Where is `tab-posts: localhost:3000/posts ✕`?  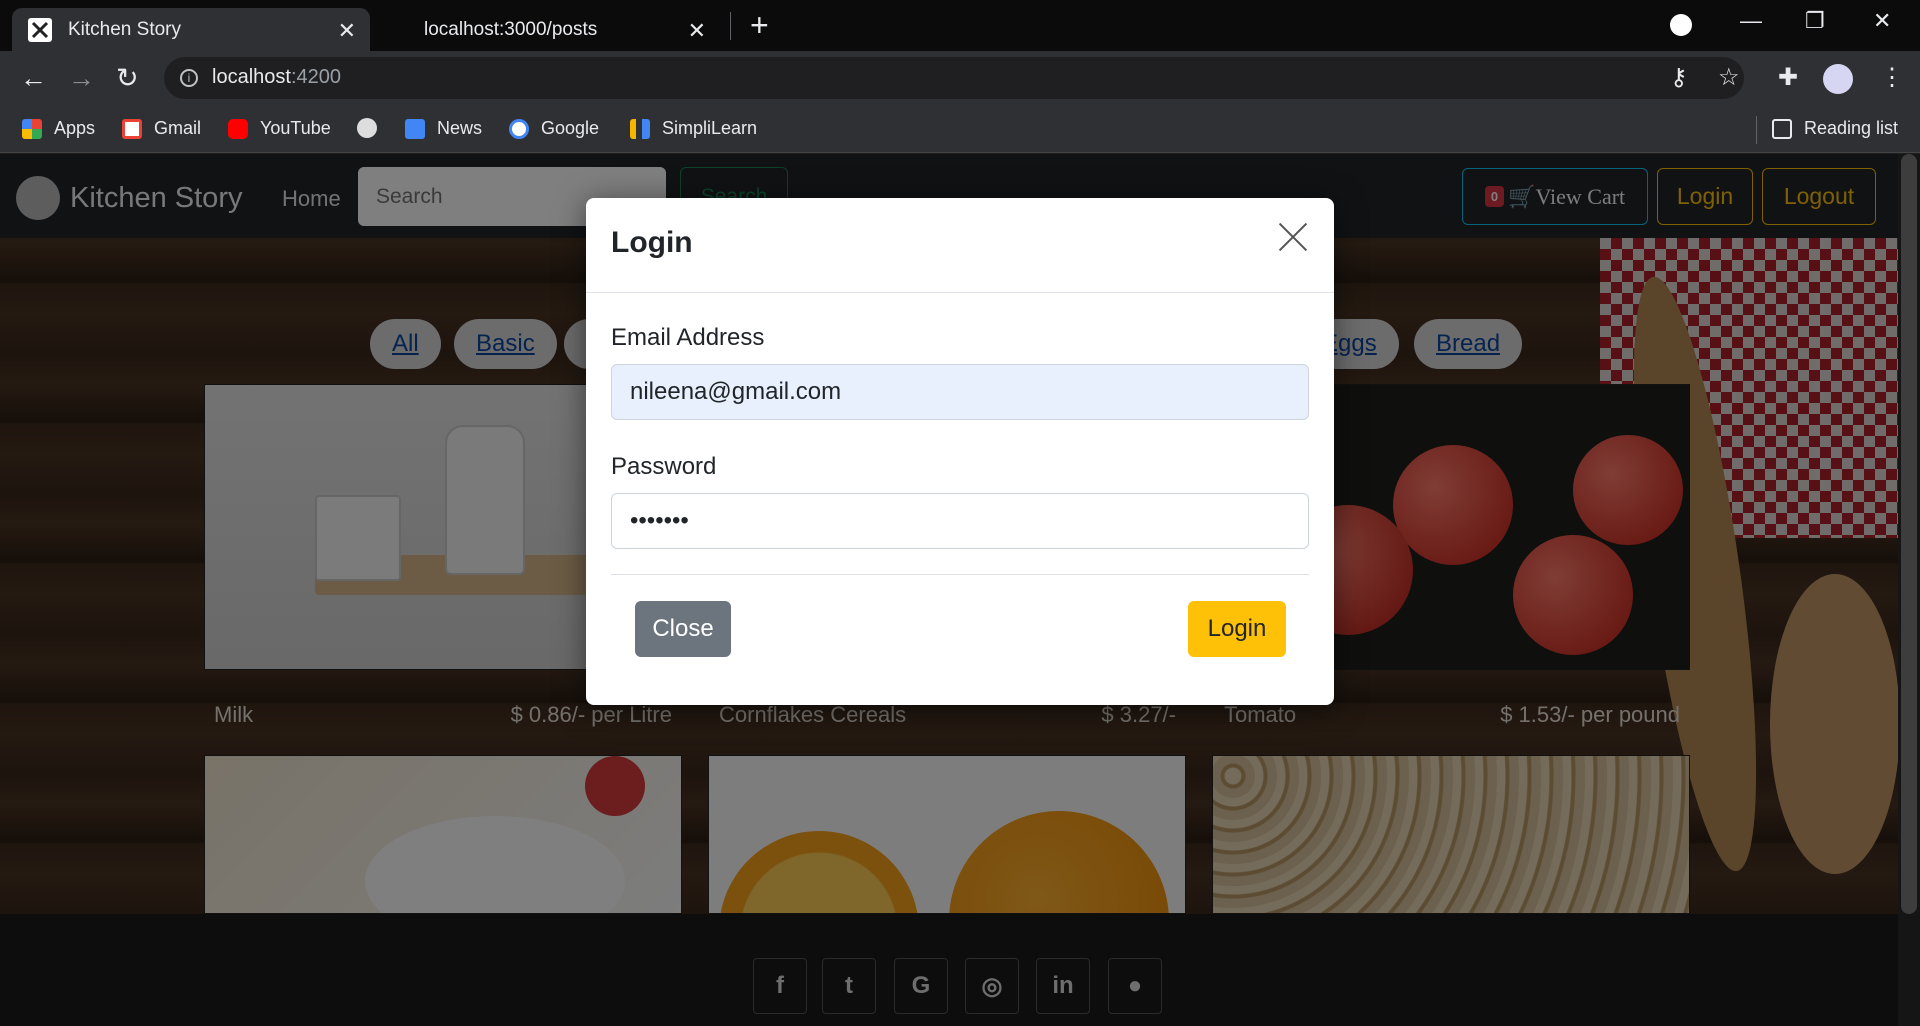 tab-posts: localhost:3000/posts ✕ is located at coordinates (550, 29).